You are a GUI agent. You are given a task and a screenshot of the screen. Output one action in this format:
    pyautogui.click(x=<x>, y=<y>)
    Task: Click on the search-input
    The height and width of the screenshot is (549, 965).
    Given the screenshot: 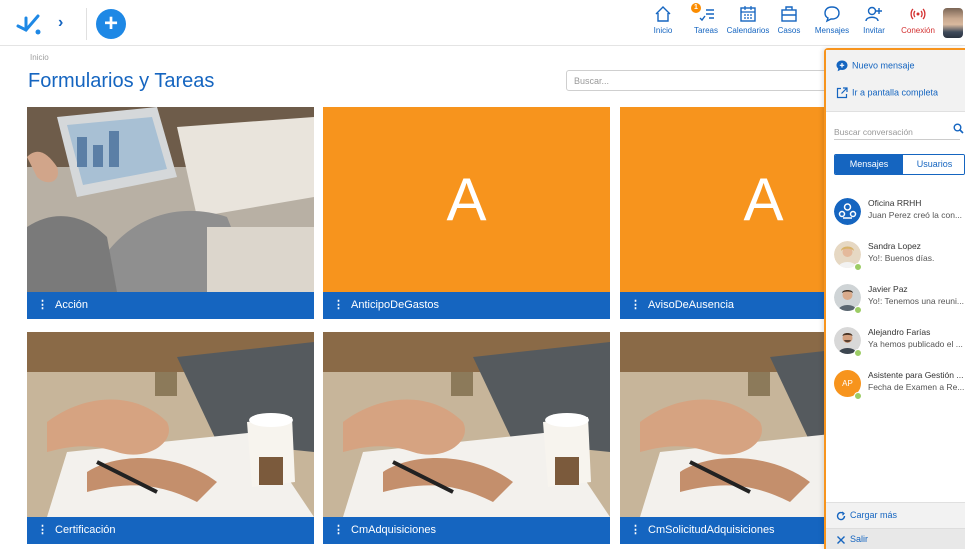 What is the action you would take?
    pyautogui.click(x=697, y=80)
    